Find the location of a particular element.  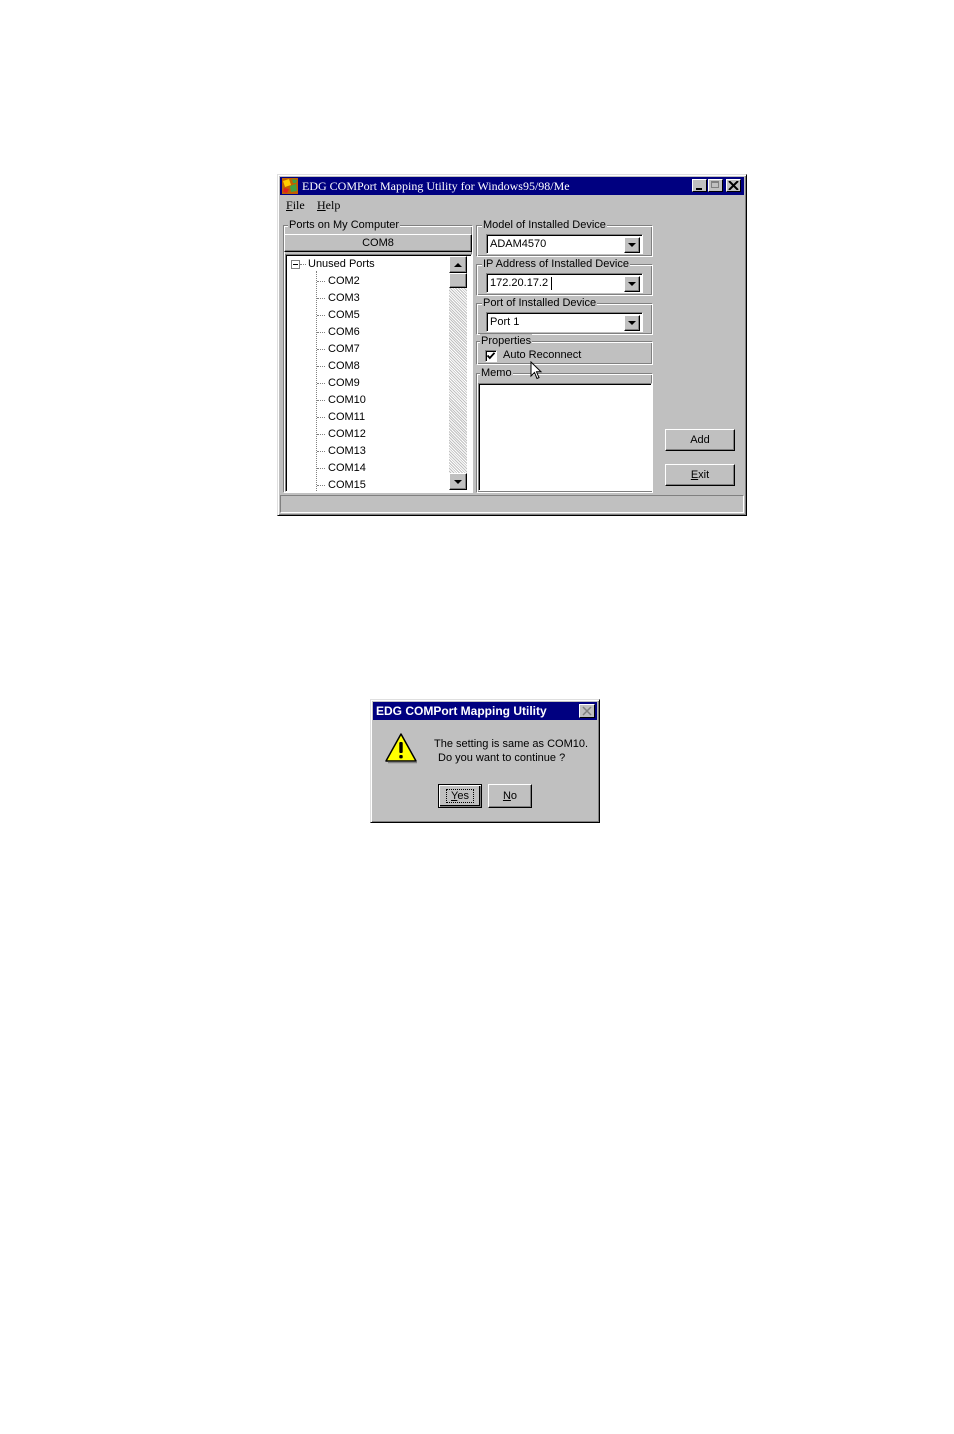

tree-item-com3: COM3 is located at coordinates (344, 298).